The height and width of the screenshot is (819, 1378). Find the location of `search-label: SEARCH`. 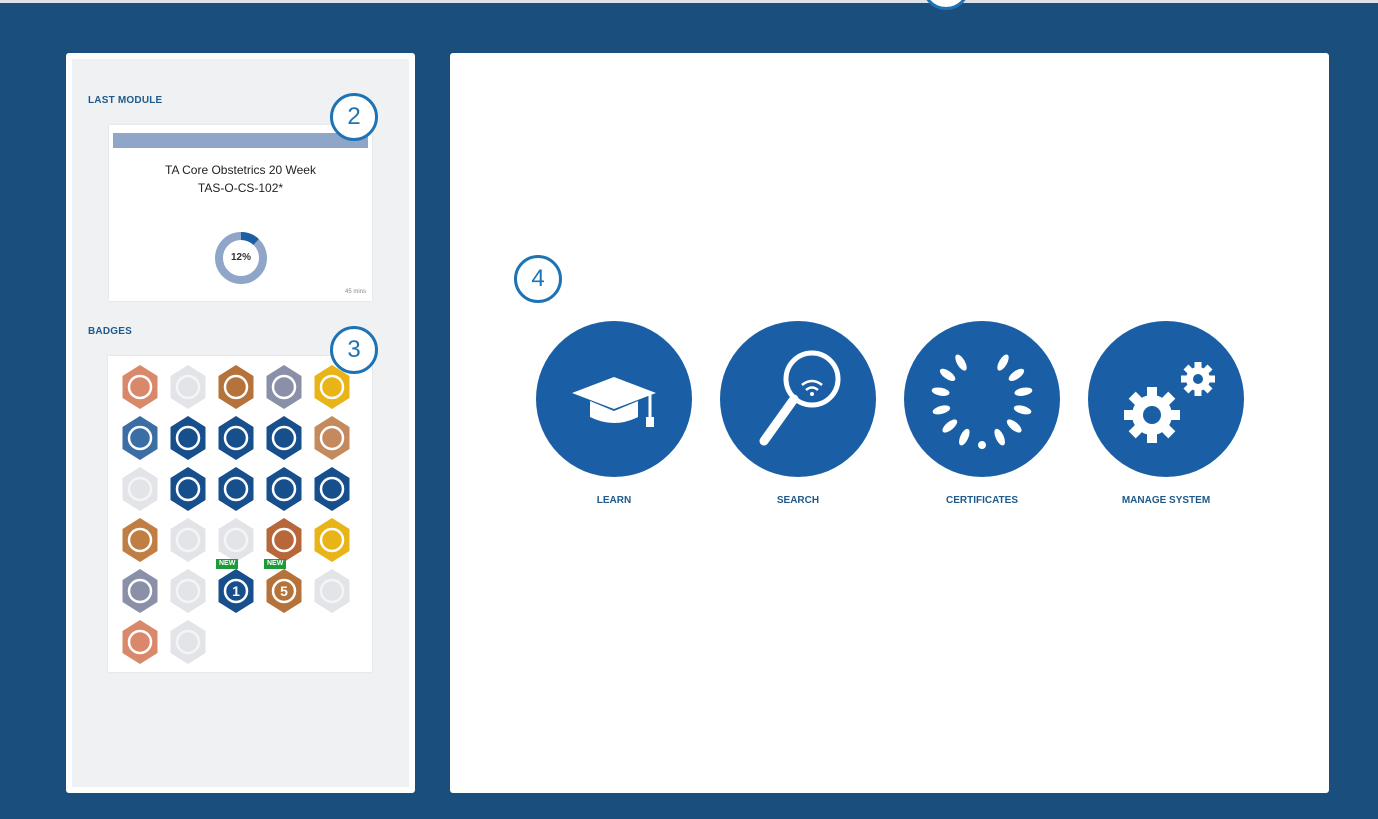

search-label: SEARCH is located at coordinates (798, 500).